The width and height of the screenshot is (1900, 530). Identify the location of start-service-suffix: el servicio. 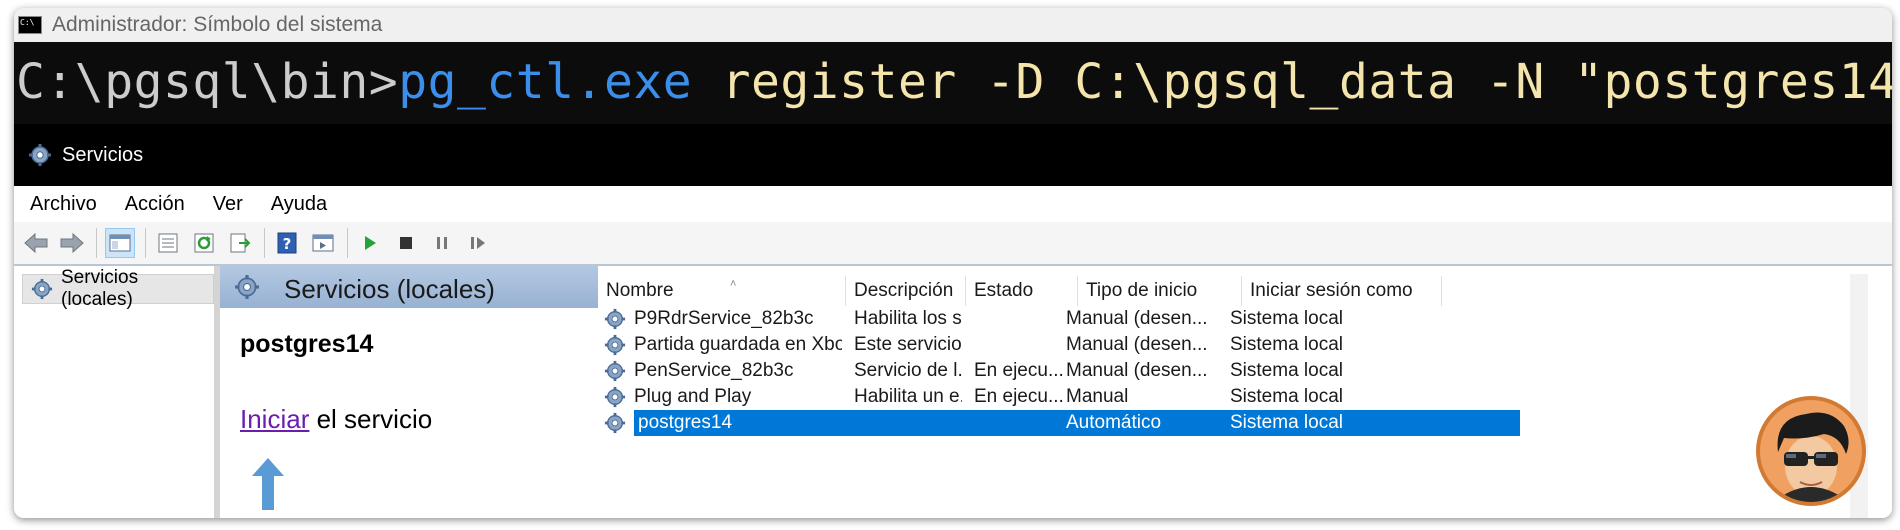
(371, 419).